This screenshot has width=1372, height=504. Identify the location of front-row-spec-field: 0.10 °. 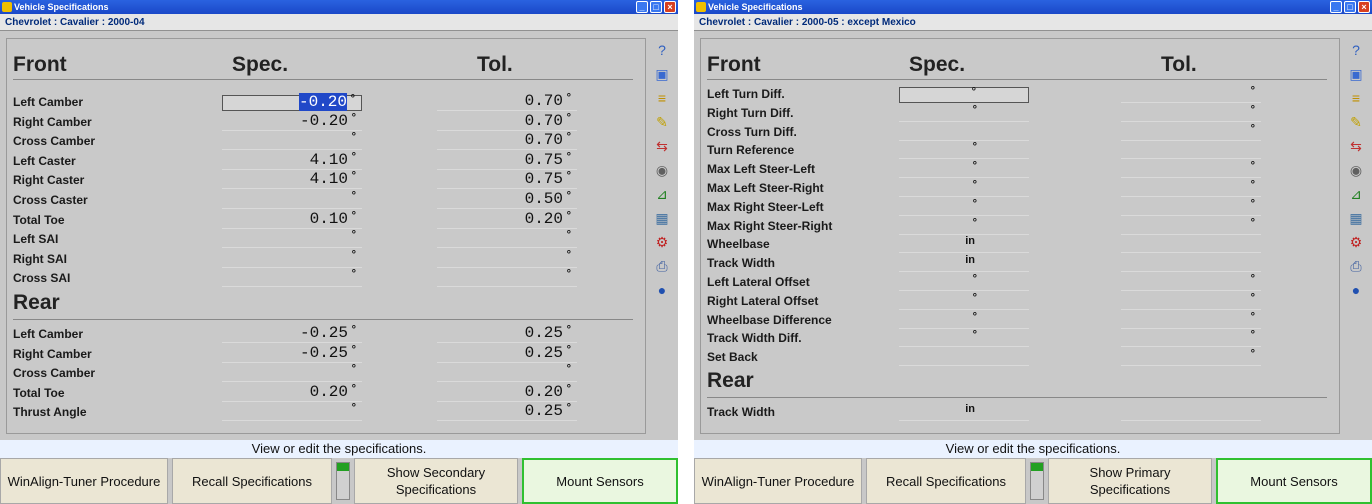
(292, 219).